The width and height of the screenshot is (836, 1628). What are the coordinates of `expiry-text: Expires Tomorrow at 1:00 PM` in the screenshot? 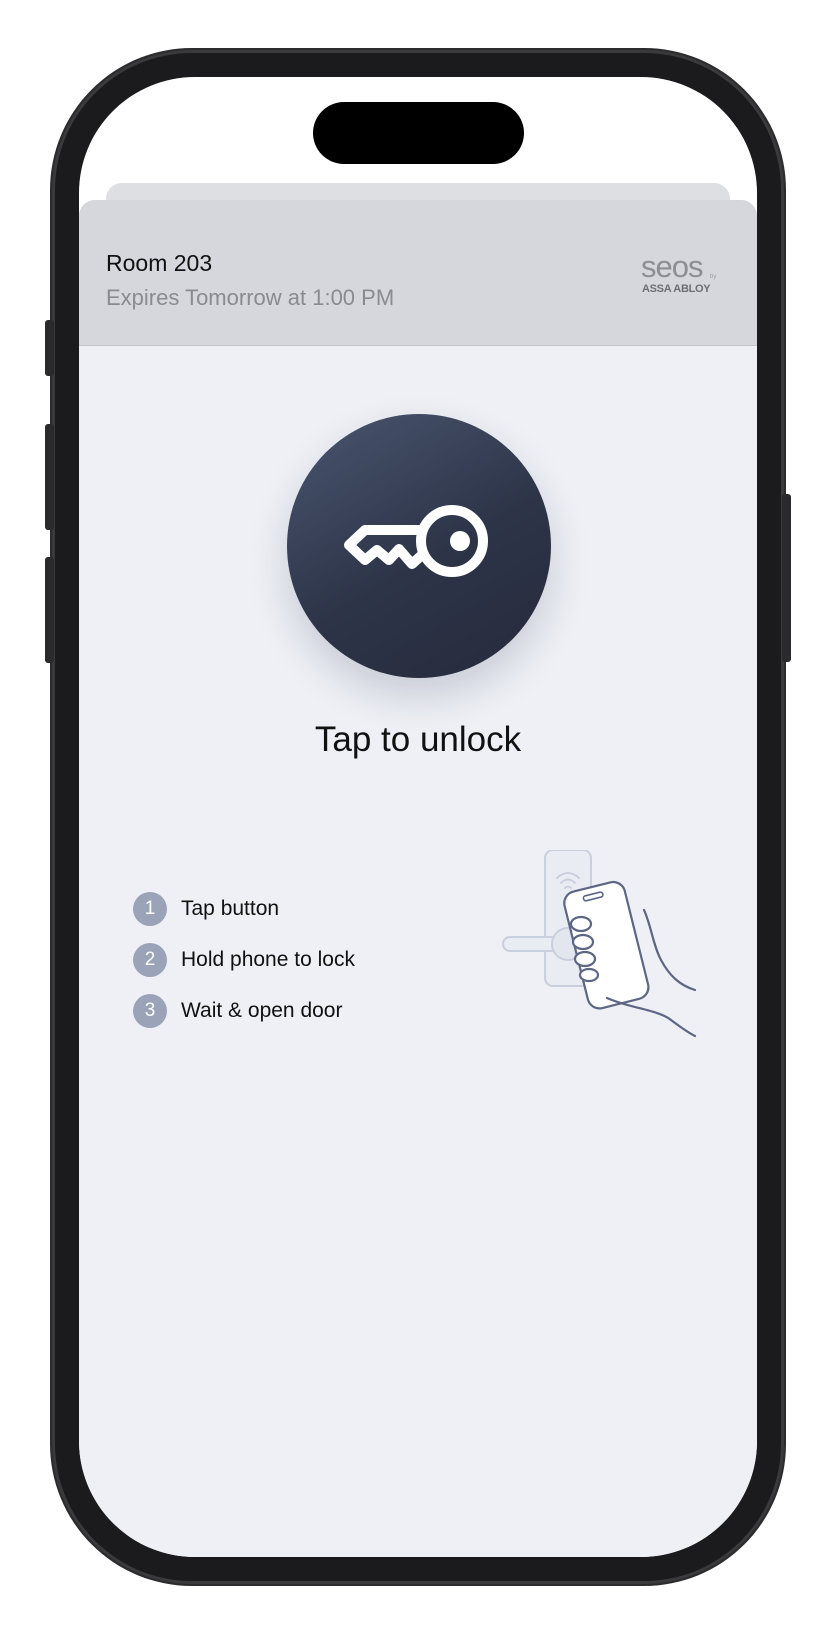 It's located at (250, 297).